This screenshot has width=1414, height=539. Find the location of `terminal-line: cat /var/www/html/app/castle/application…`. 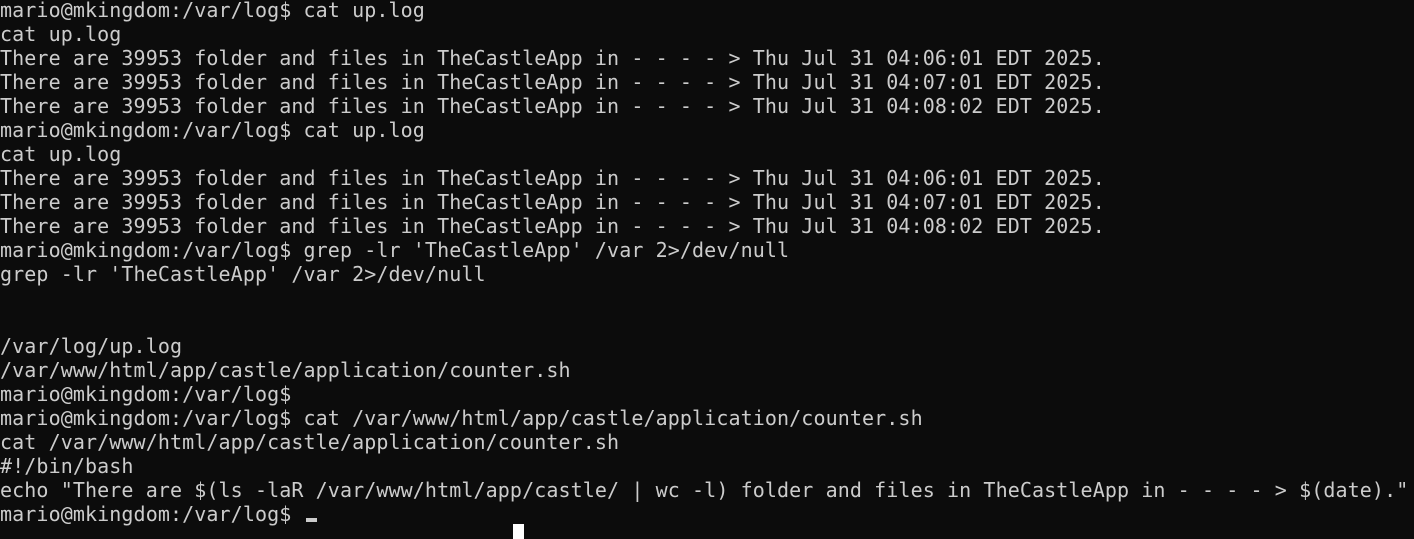

terminal-line: cat /var/www/html/app/castle/application… is located at coordinates (310, 442).